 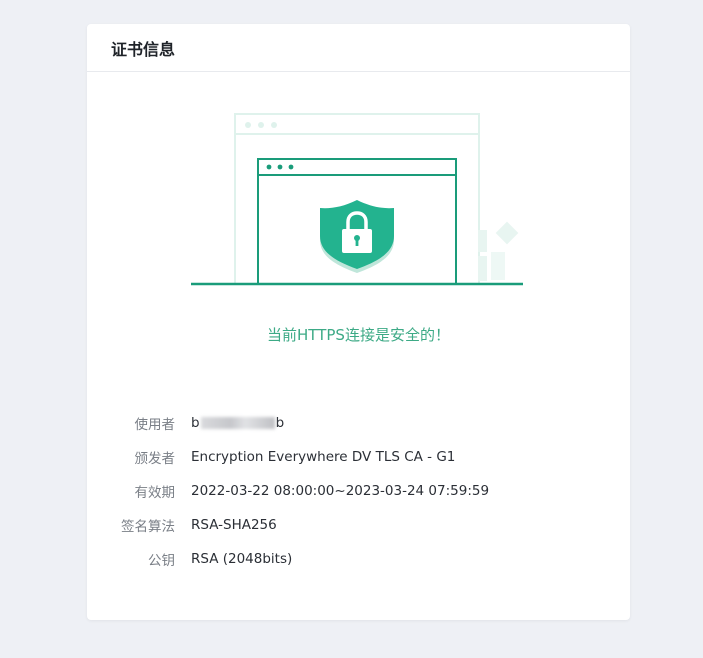 What do you see at coordinates (155, 425) in the screenshot?
I see `subject-label: 使用者` at bounding box center [155, 425].